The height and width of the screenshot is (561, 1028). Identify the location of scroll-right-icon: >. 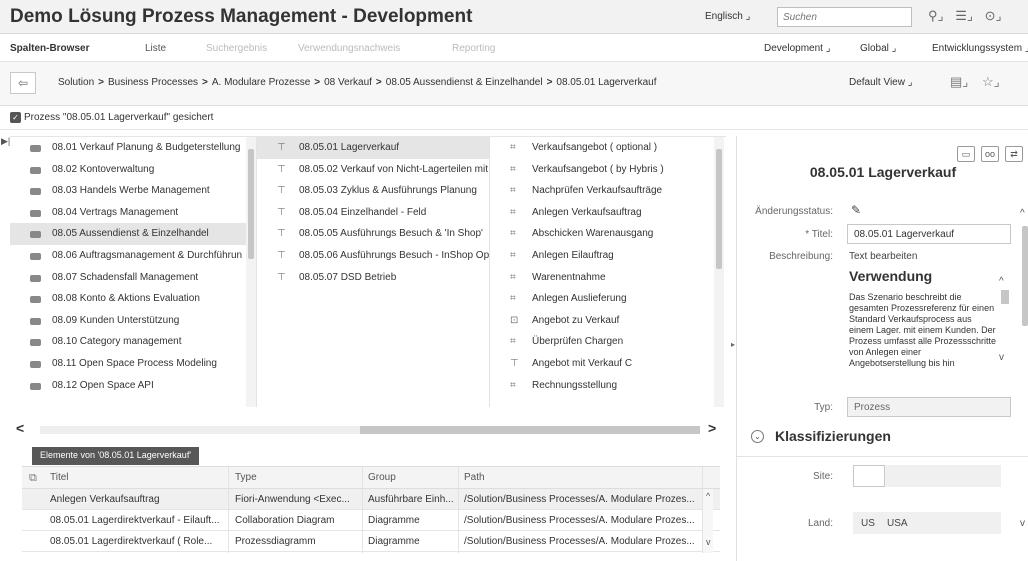
(712, 428).